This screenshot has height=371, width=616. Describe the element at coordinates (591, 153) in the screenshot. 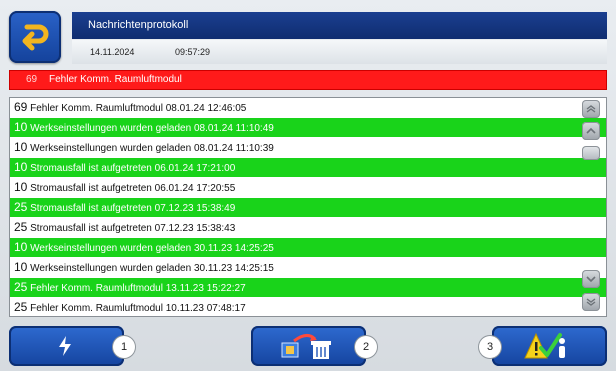

I see `scroll-thumb` at that location.